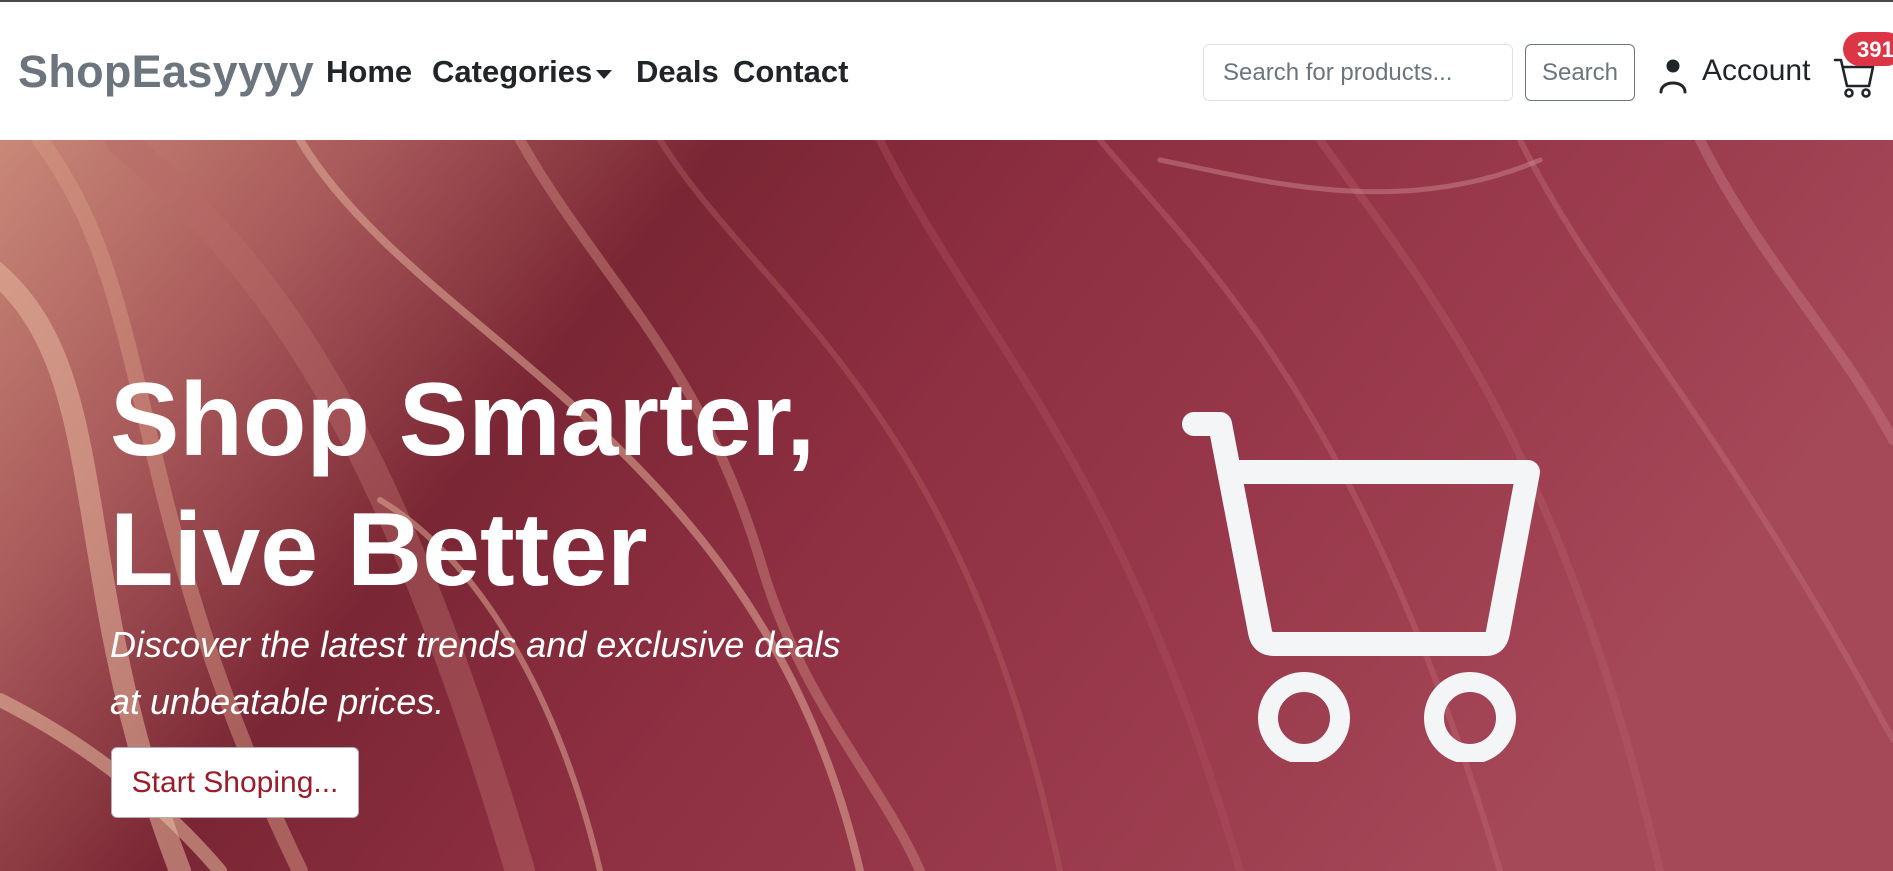 The image size is (1893, 871). What do you see at coordinates (1756, 70) in the screenshot?
I see `account-label: Account` at bounding box center [1756, 70].